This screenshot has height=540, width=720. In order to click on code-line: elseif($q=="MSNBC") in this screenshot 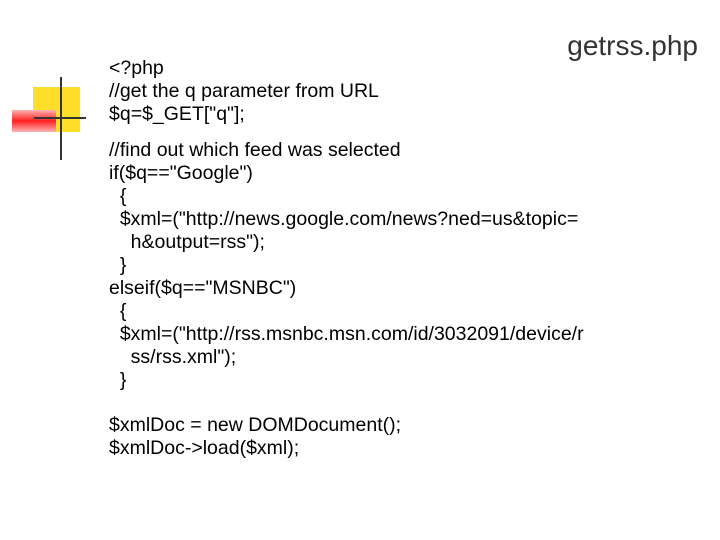, I will do `click(203, 288)`.